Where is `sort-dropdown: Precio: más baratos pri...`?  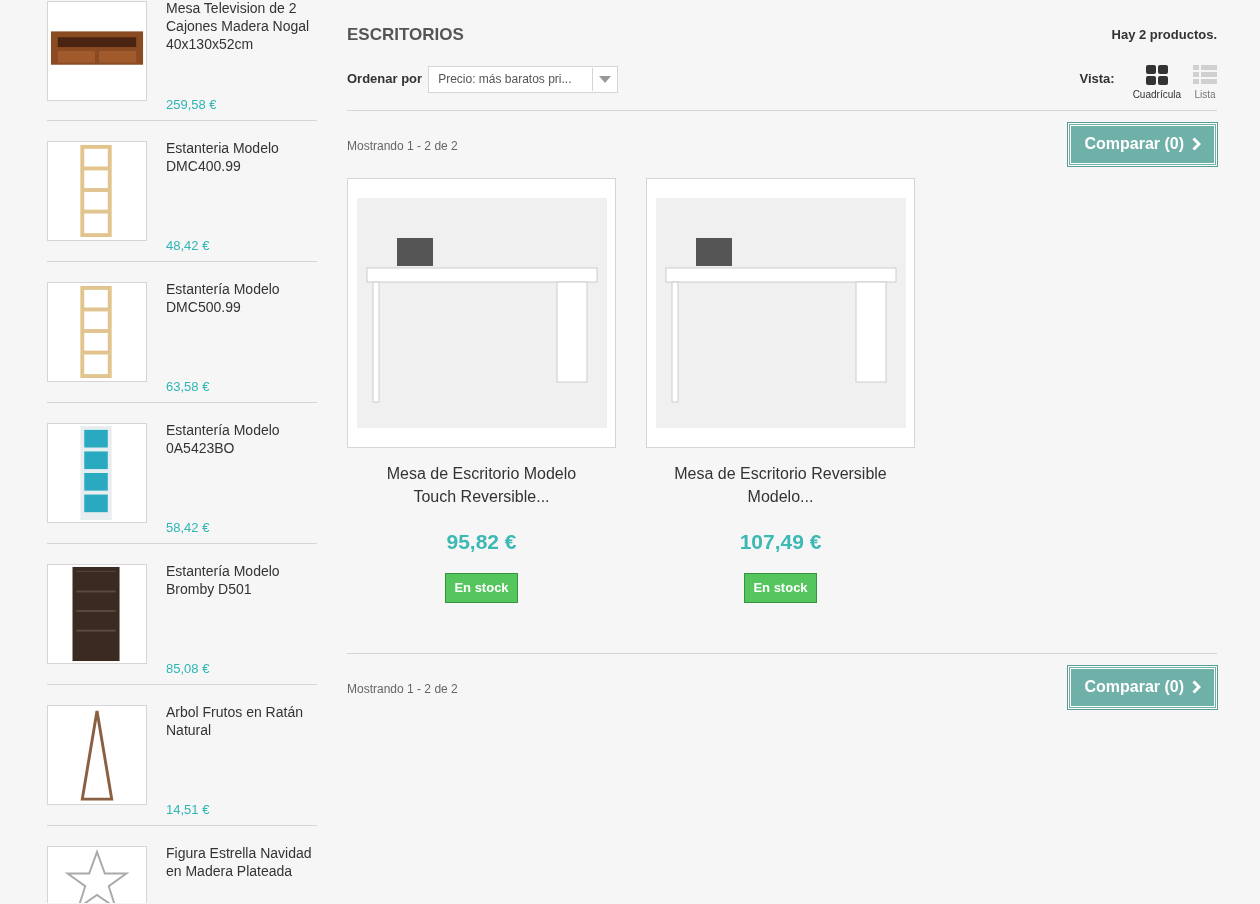
sort-dropdown: Precio: más baratos pri... is located at coordinates (523, 79).